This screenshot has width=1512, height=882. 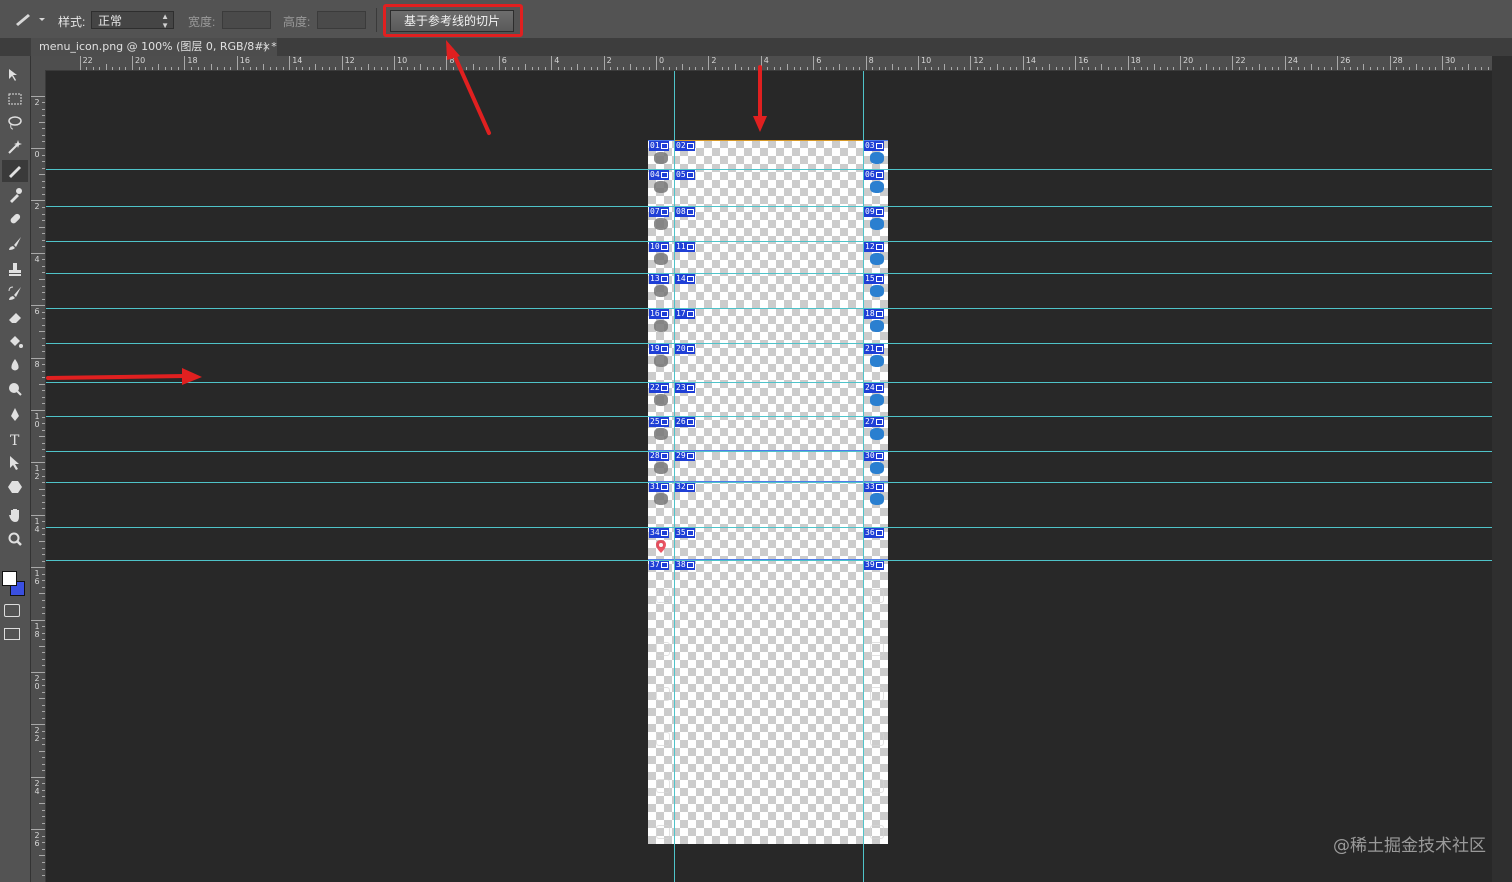 I want to click on watermark-text: @稀土掘金技术社区, so click(x=1409, y=846).